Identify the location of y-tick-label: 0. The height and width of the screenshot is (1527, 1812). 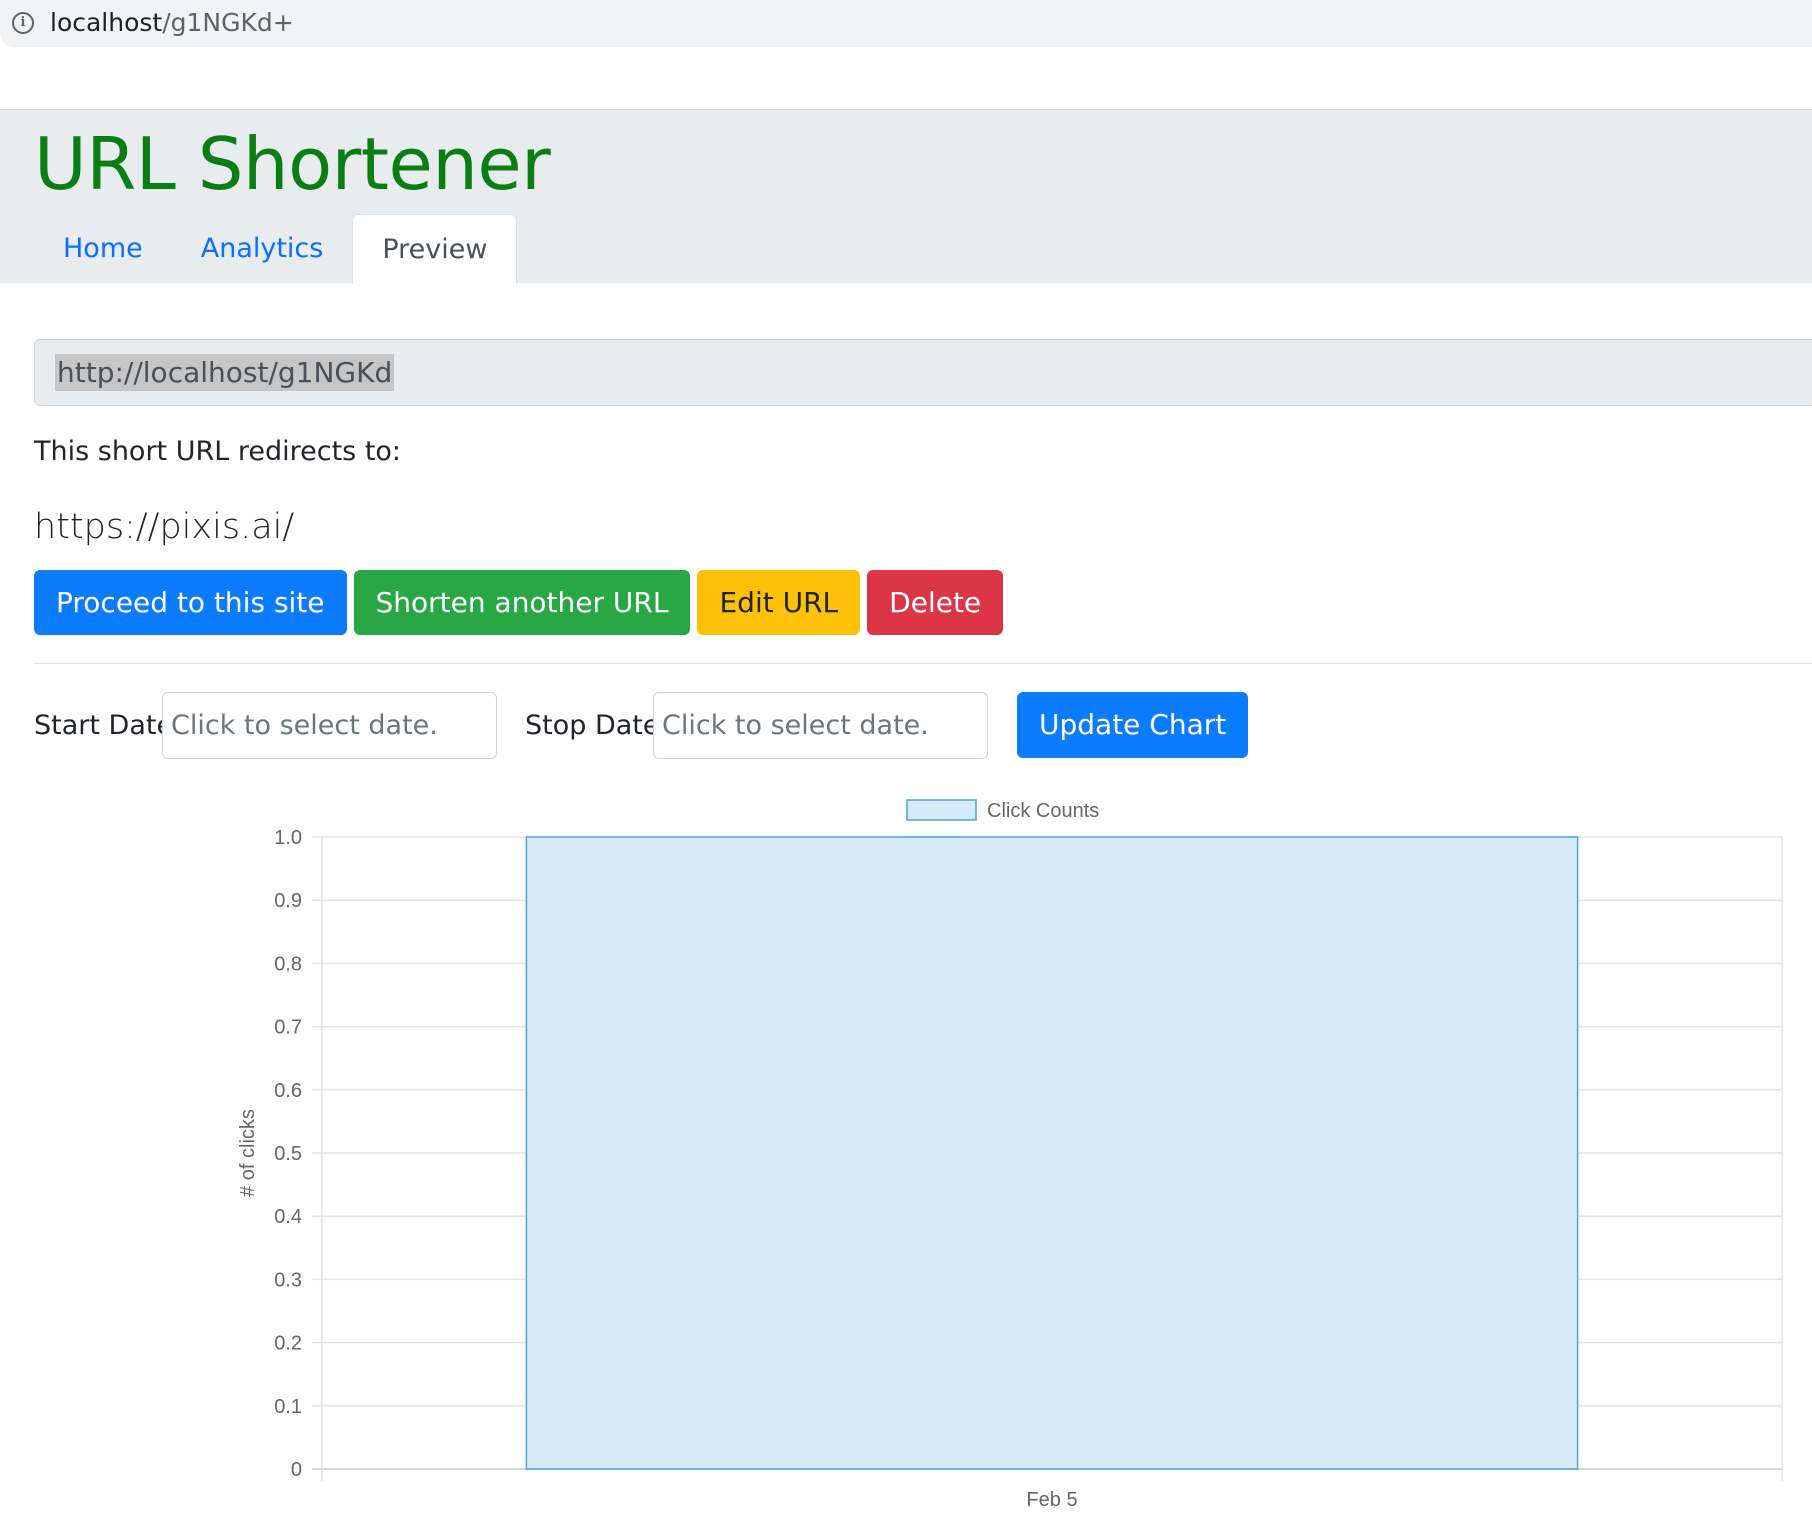
(296, 1470).